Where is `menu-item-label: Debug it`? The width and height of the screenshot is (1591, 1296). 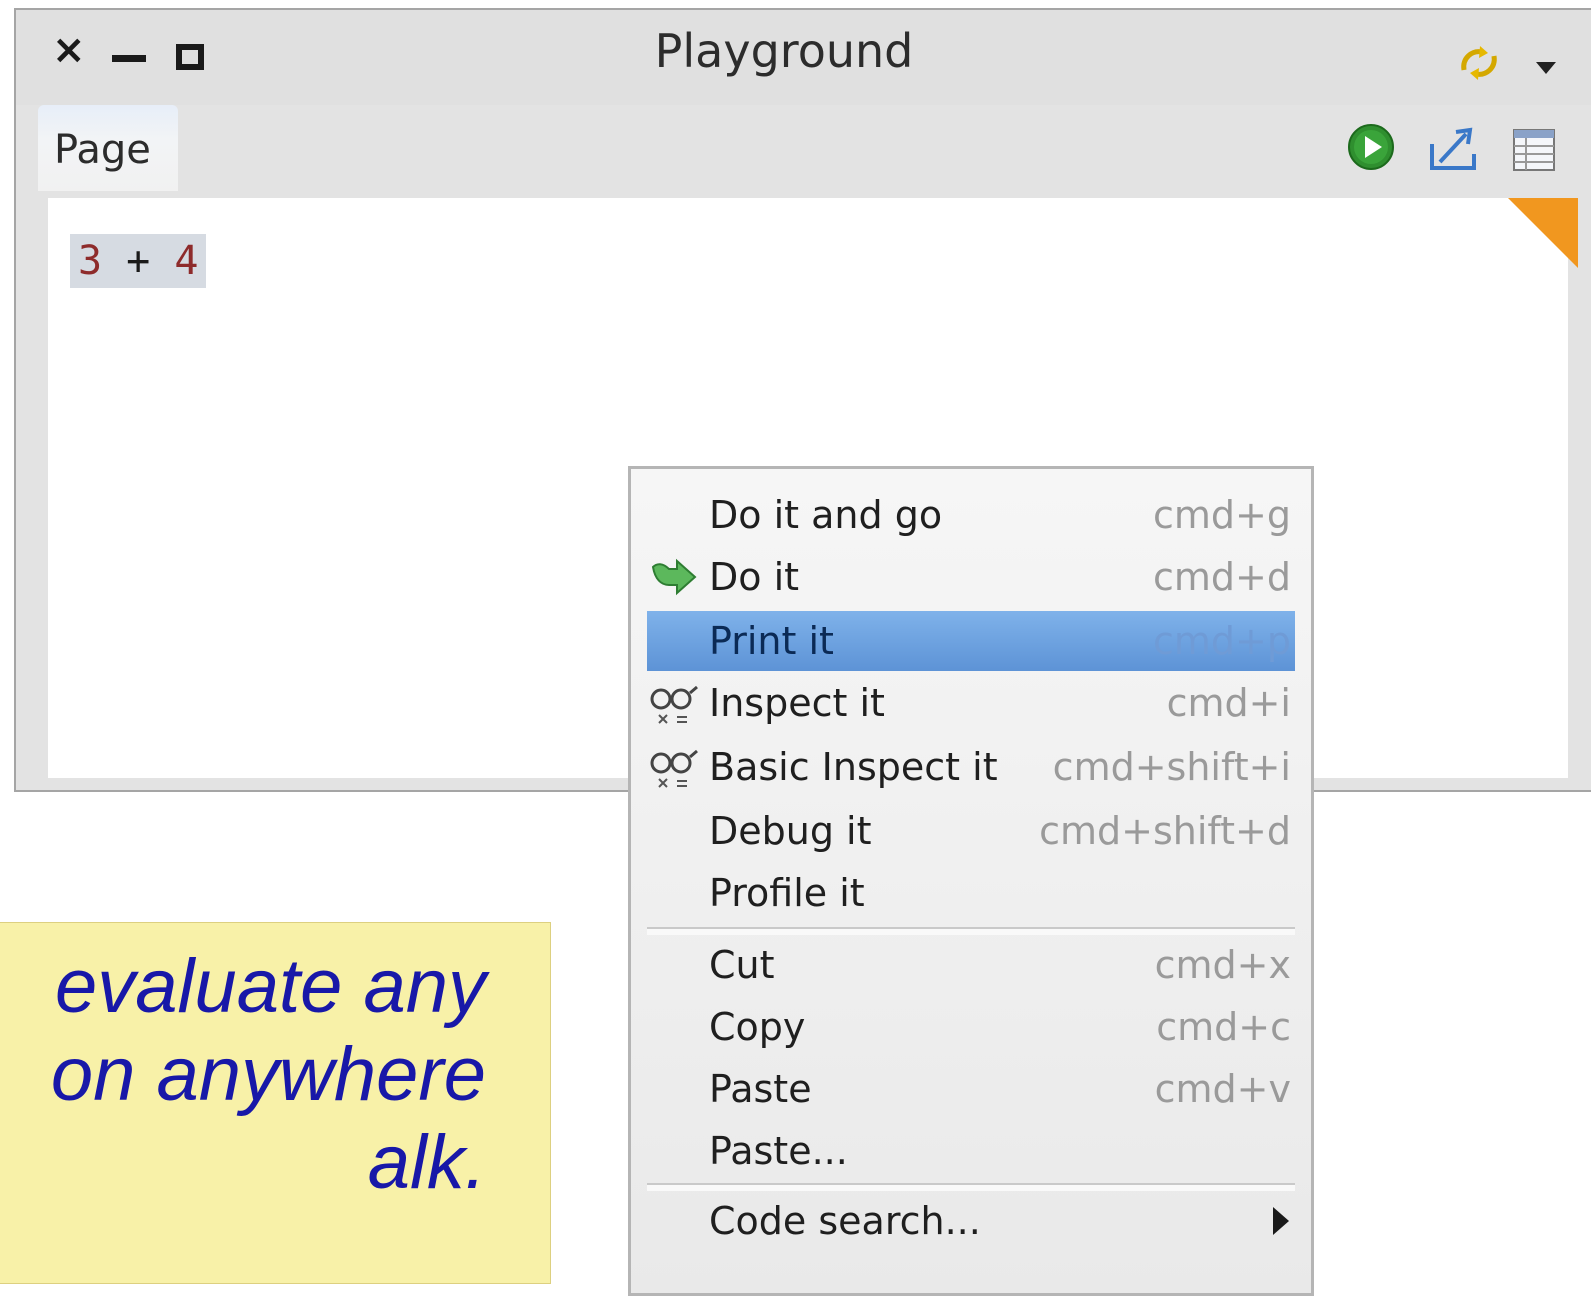 menu-item-label: Debug it is located at coordinates (790, 831).